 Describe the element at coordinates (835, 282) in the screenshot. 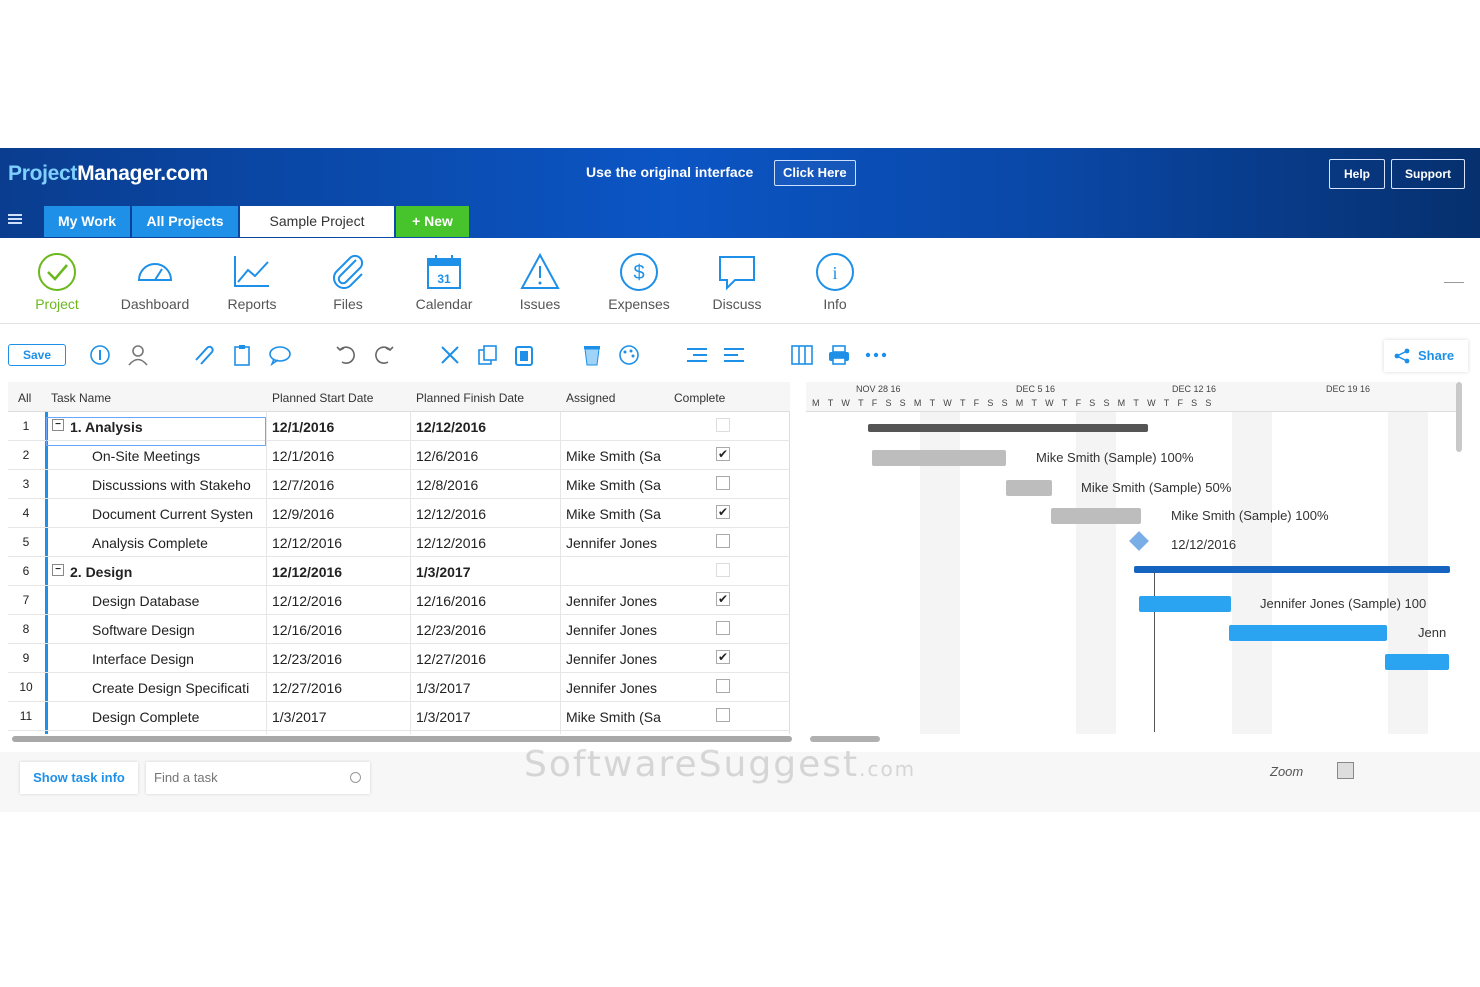

I see `module-info: i Info` at that location.